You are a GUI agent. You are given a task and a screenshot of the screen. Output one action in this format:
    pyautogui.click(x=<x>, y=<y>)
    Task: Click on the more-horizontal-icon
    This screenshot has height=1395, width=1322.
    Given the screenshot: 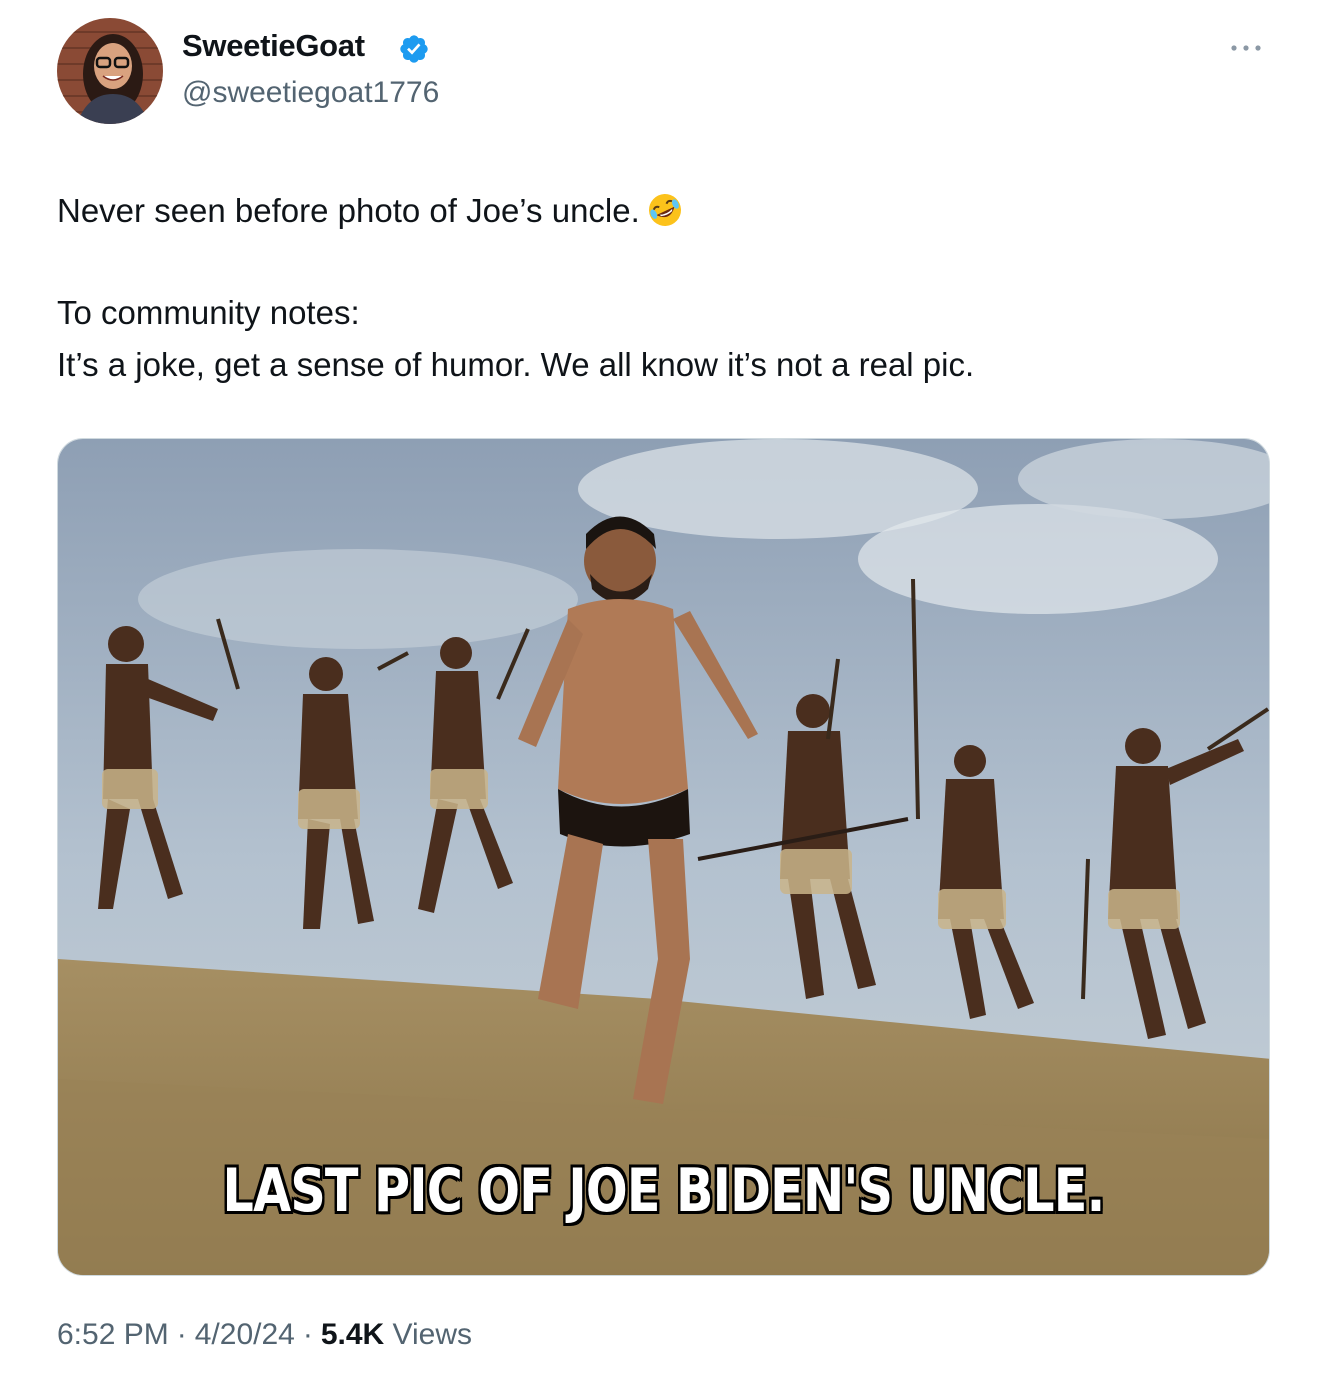 What is the action you would take?
    pyautogui.click(x=1246, y=48)
    